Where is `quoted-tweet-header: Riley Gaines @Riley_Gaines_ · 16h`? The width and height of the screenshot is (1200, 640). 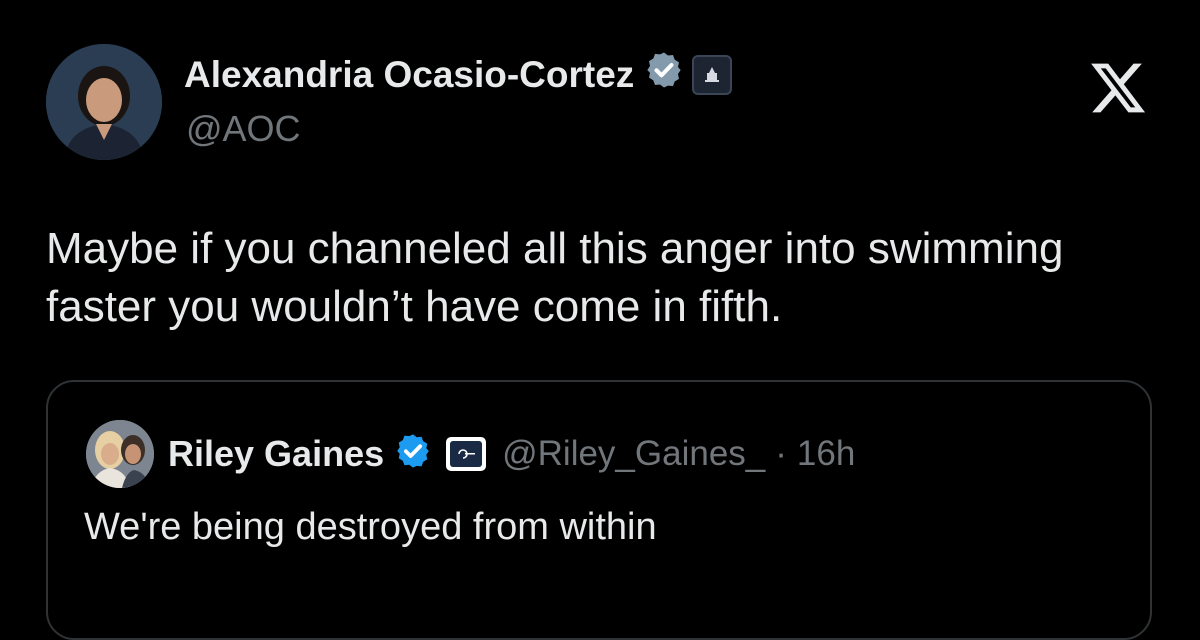
quoted-tweet-header: Riley Gaines @Riley_Gaines_ · 16h is located at coordinates (511, 453).